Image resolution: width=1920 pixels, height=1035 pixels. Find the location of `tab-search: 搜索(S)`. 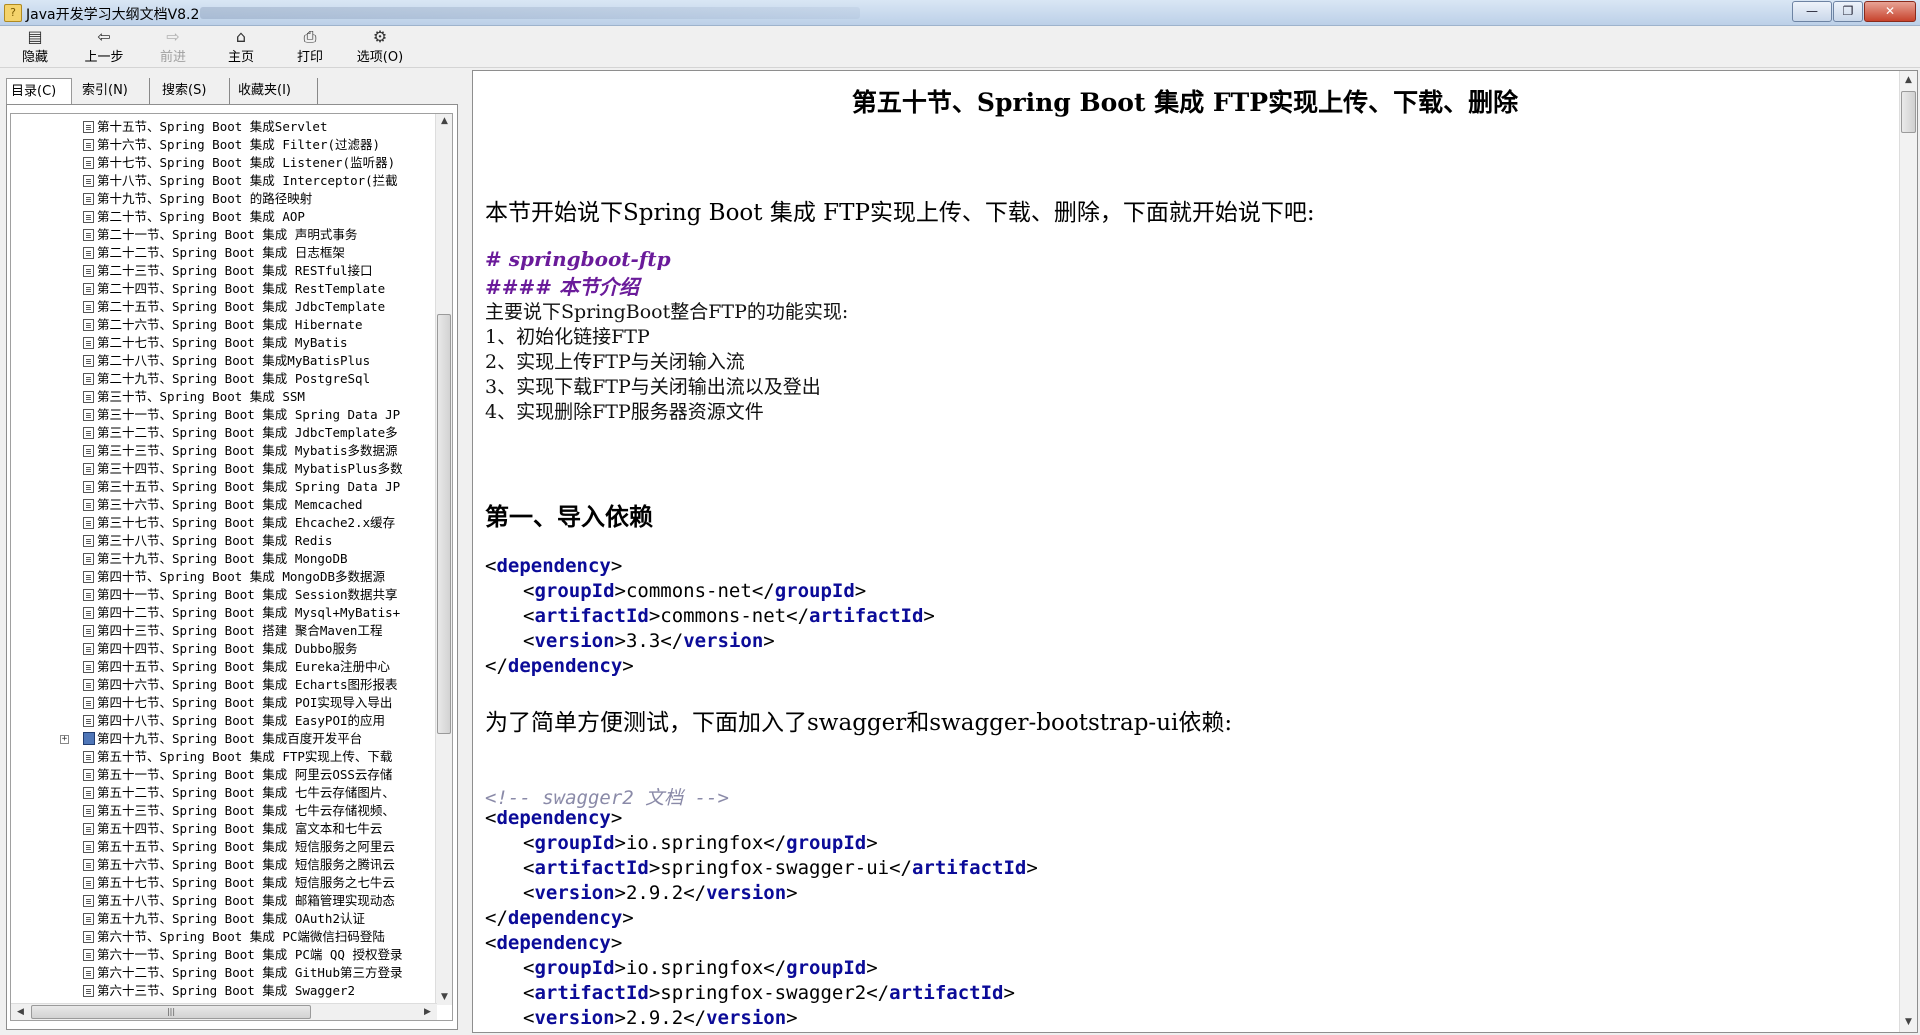

tab-search: 搜索(S) is located at coordinates (194, 91).